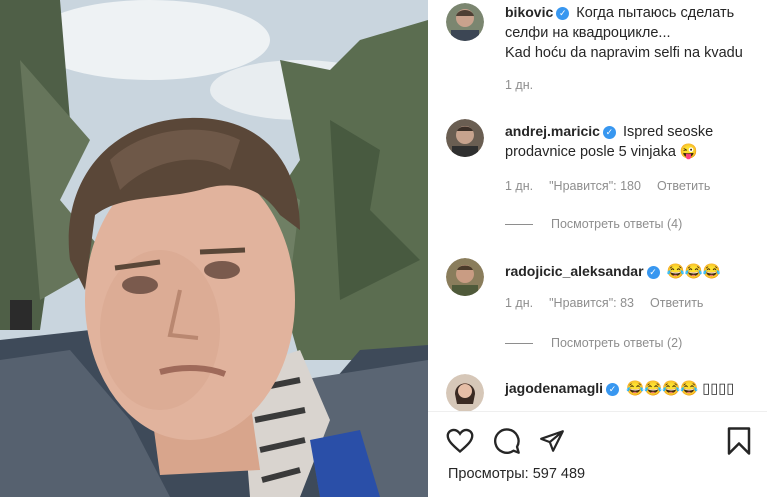  I want to click on heart-icon, so click(460, 441).